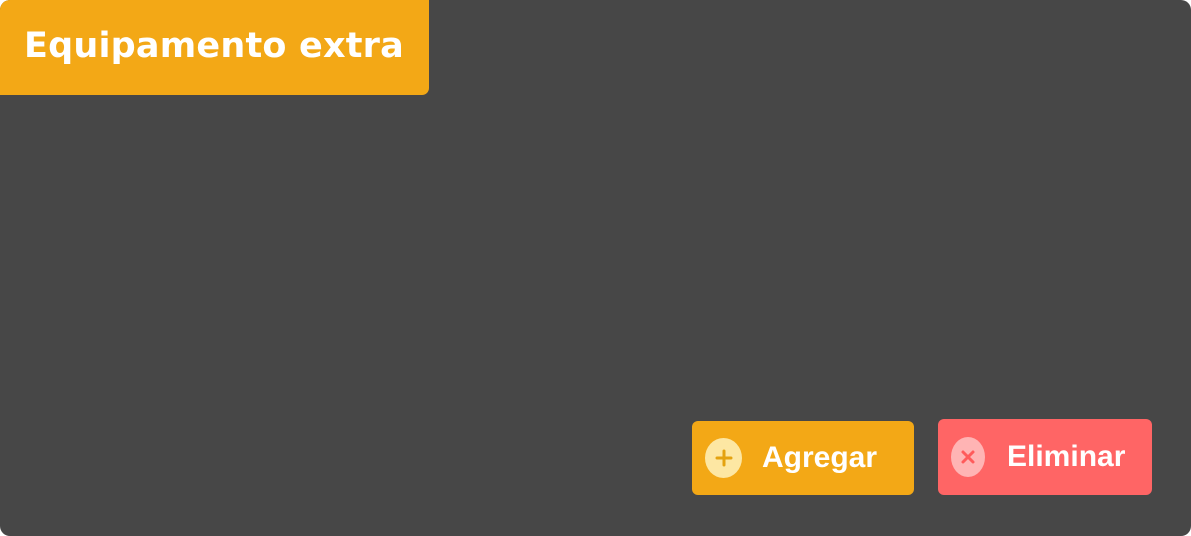 Image resolution: width=1191 pixels, height=536 pixels. What do you see at coordinates (1066, 456) in the screenshot?
I see `delete-button-label: Eliminar` at bounding box center [1066, 456].